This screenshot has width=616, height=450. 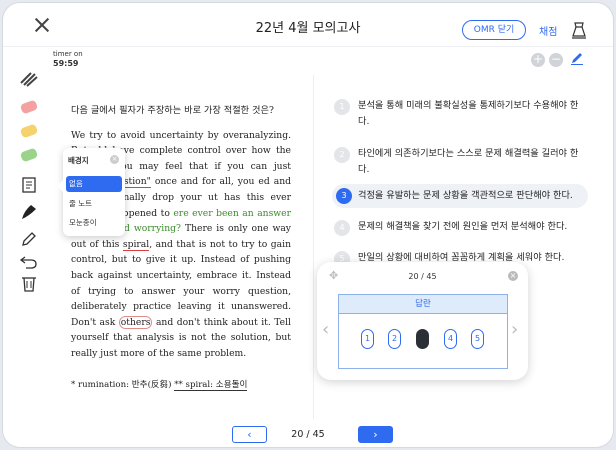 What do you see at coordinates (308, 25) in the screenshot?
I see `top-bar: 22년 4월 모의고사 OMR 닫기 채점` at bounding box center [308, 25].